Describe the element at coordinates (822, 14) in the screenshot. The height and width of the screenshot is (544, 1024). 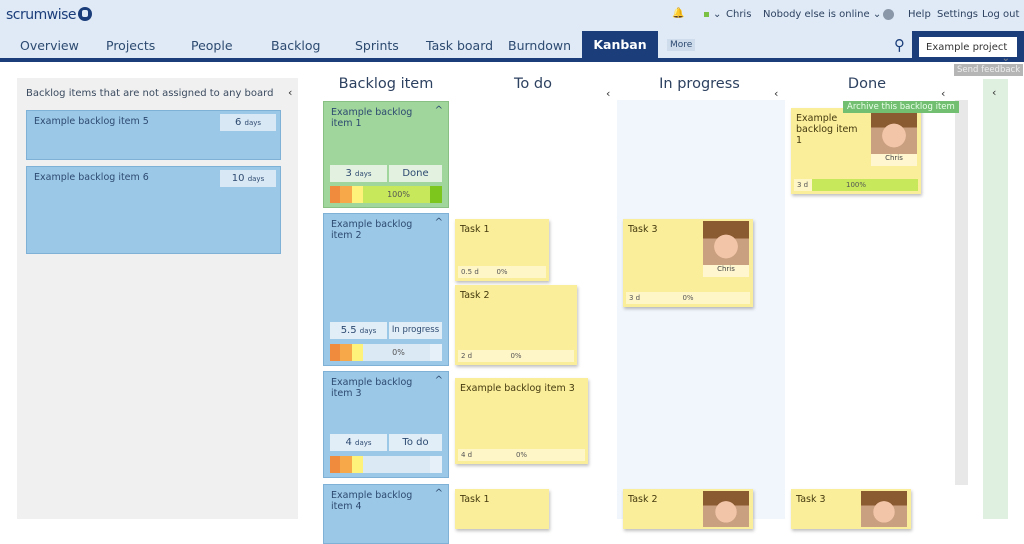
I see `online-users-menu: Nobody else is online ⌄` at that location.